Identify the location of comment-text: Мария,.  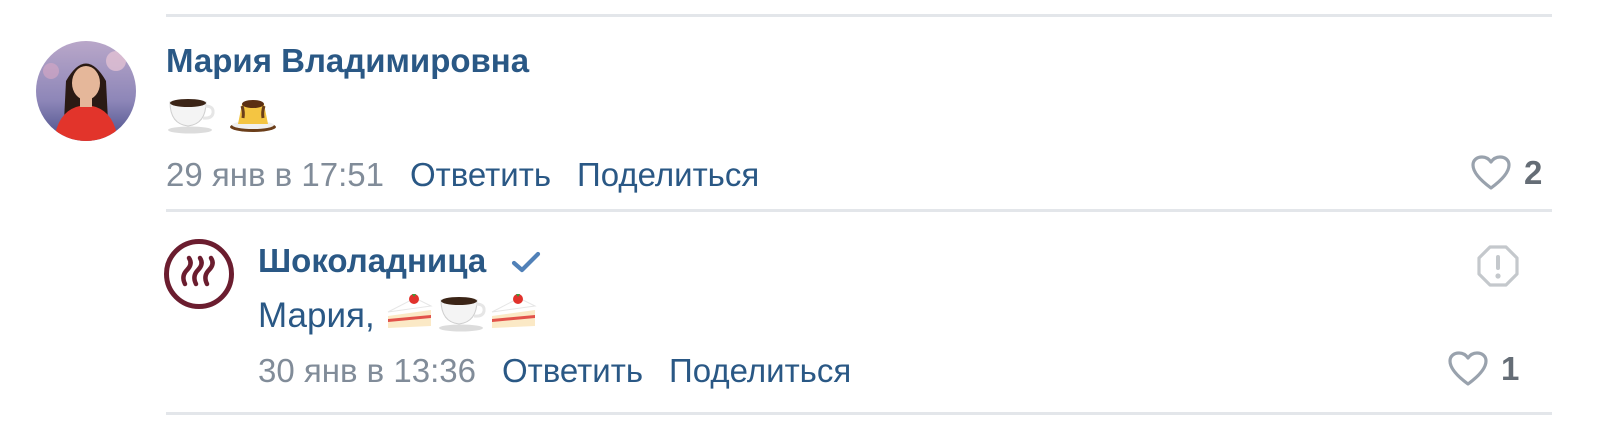
(398, 316).